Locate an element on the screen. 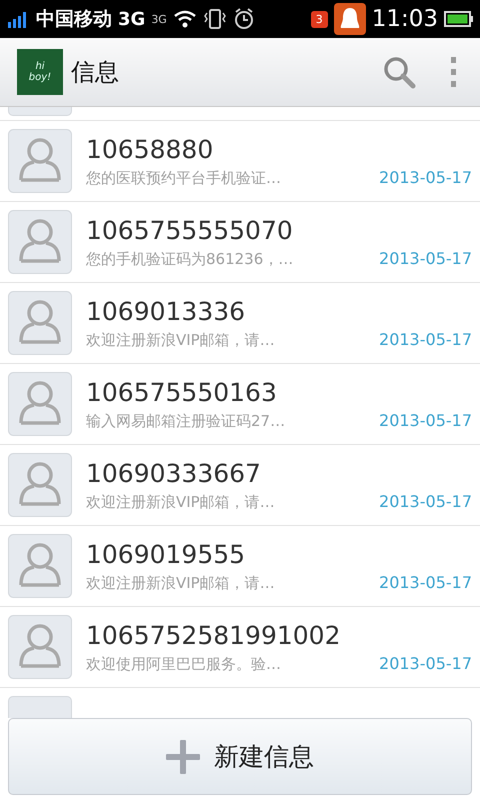 Image resolution: width=480 pixels, height=800 pixels. plus-icon is located at coordinates (183, 757).